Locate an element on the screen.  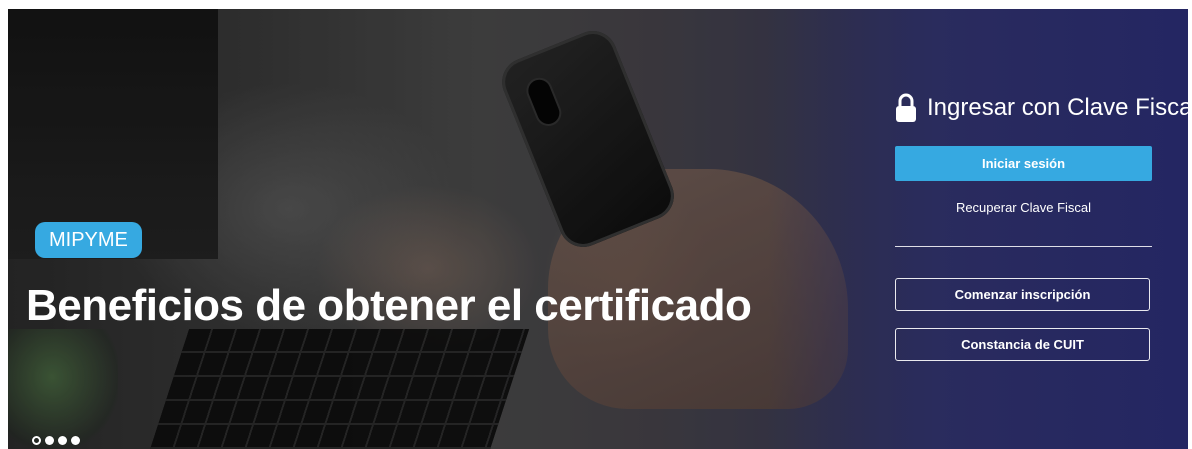
category-badge: MIPYME is located at coordinates (88, 240).